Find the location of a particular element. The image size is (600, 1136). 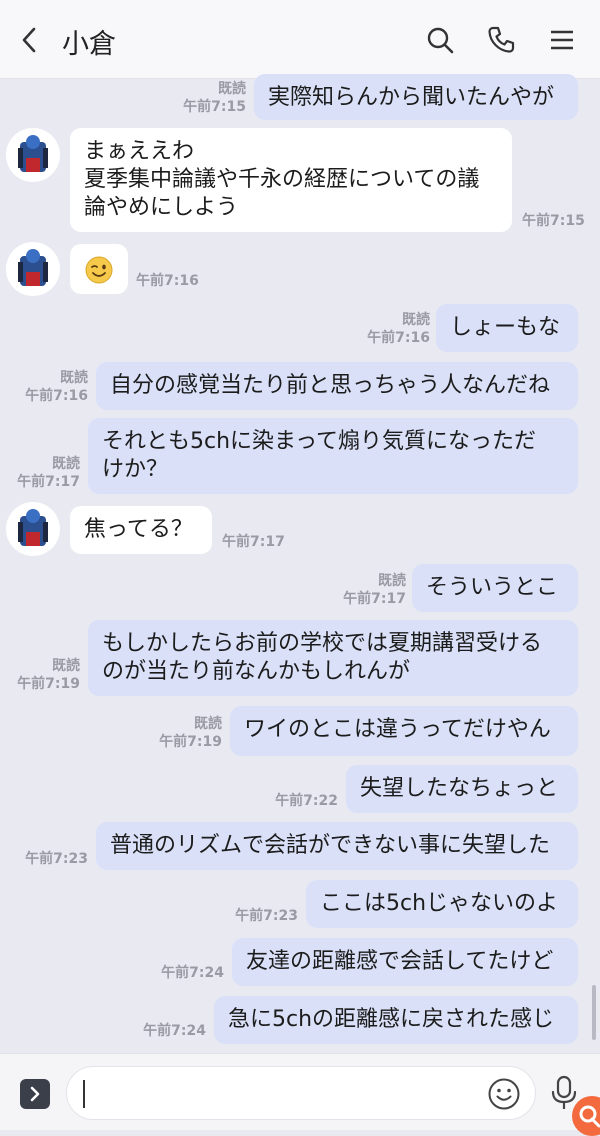

message-line: 自分の感覚当たり前と思っちゃう人なんだね is located at coordinates (330, 385).